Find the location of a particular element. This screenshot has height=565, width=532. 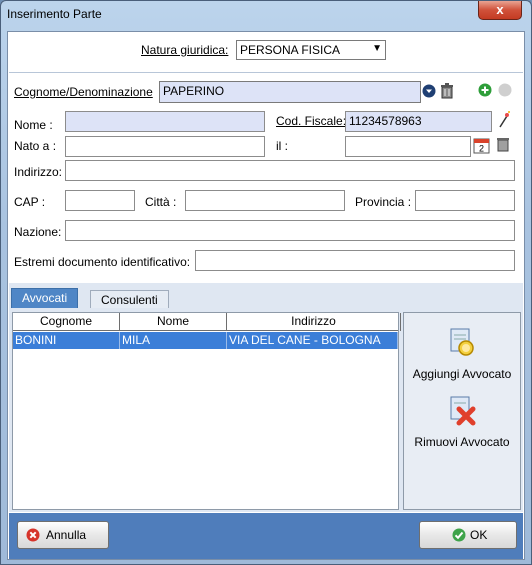

cap-input is located at coordinates (100, 200).